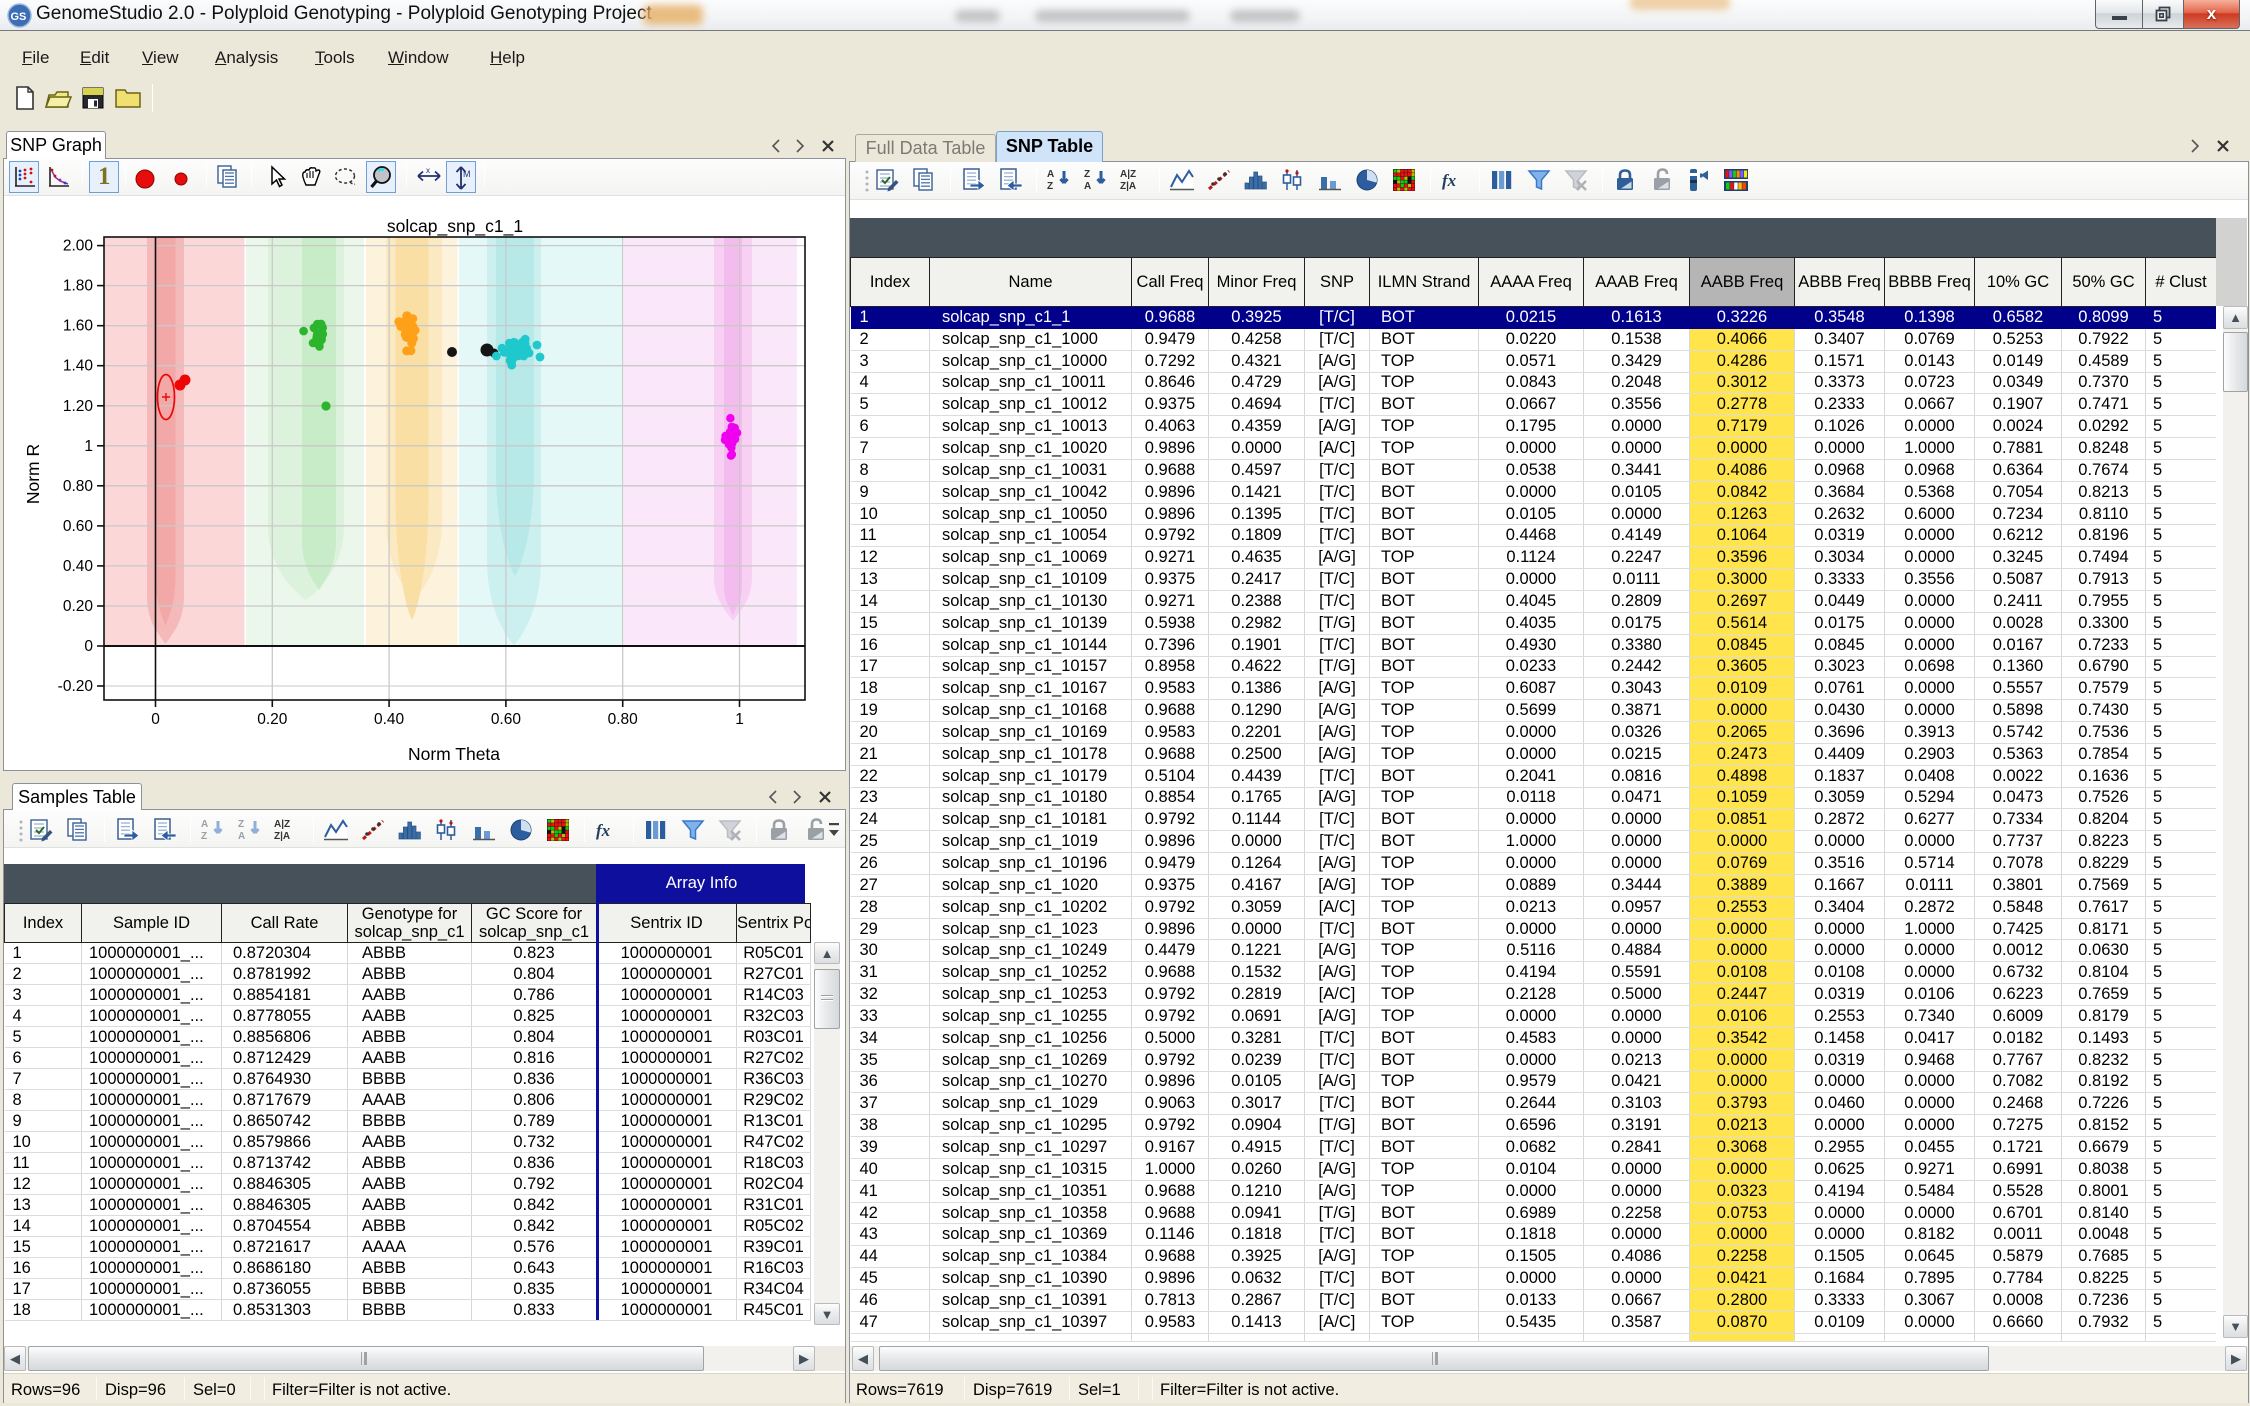 The height and width of the screenshot is (1406, 2250). Describe the element at coordinates (78, 326) in the screenshot. I see `svg-text: 1.60` at that location.